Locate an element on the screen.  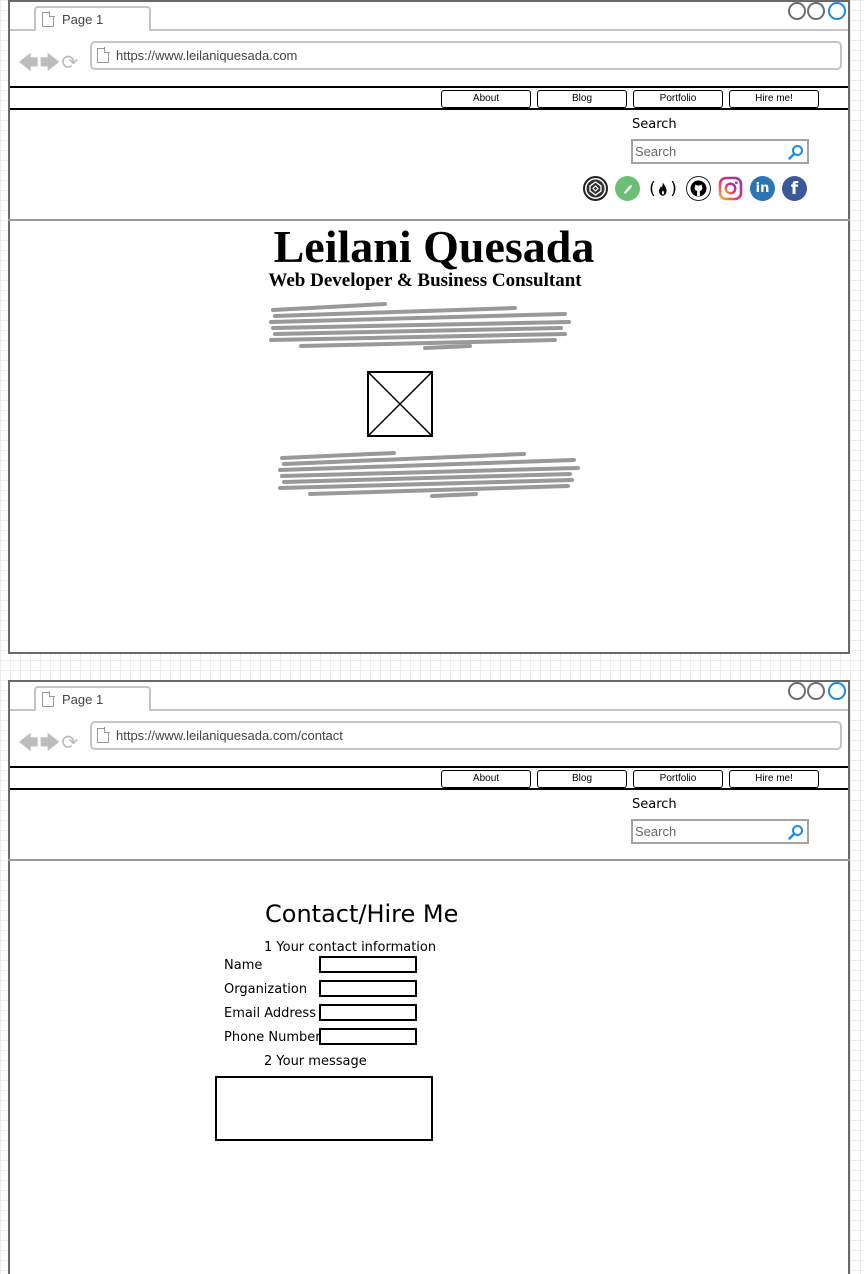
linkedin-icon: in is located at coordinates (762, 188).